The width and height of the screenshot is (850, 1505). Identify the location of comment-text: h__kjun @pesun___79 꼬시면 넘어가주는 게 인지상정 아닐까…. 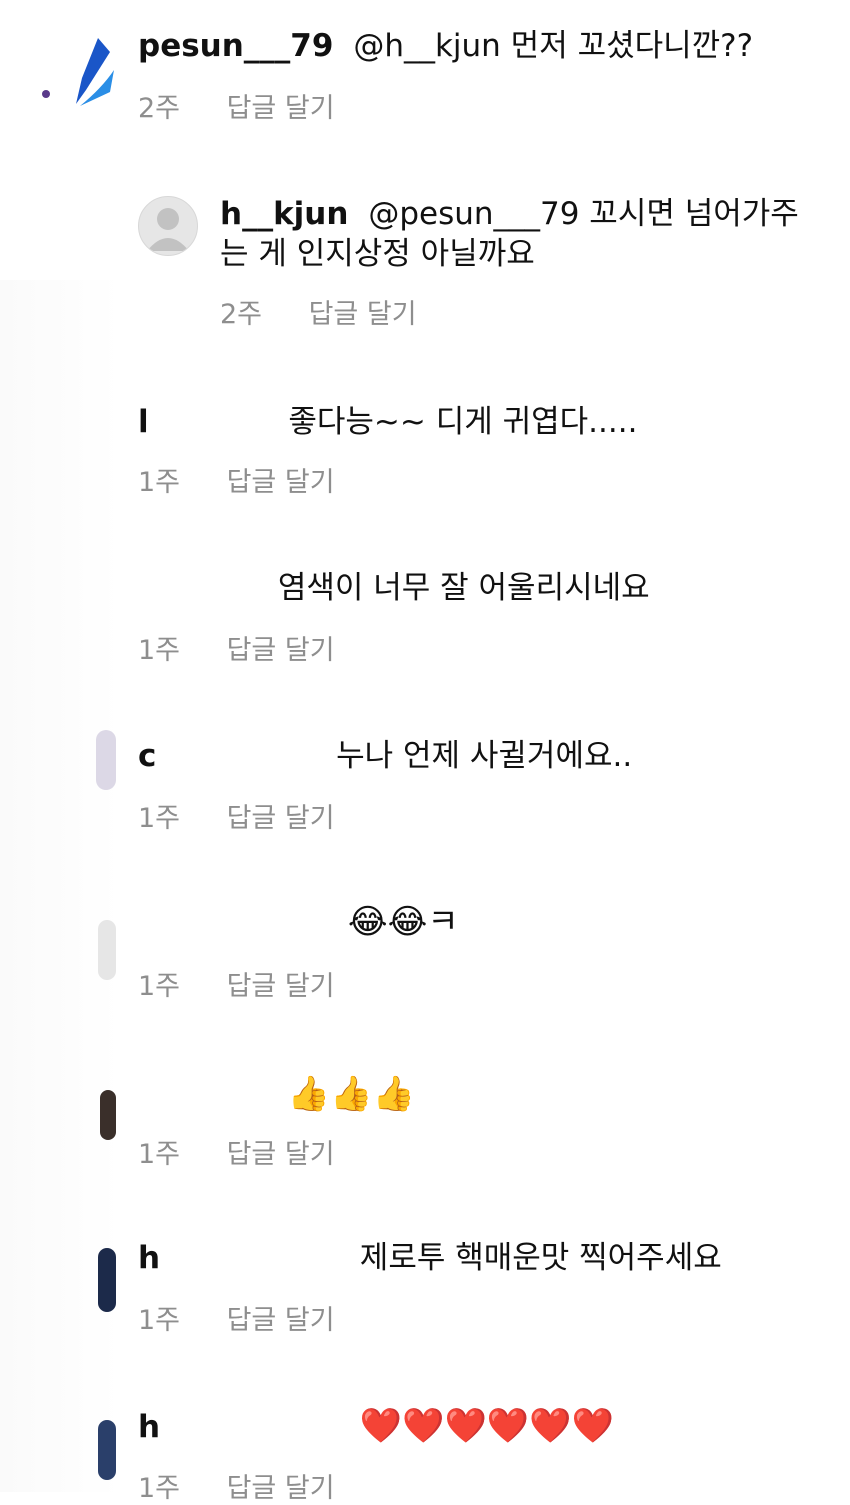
(520, 234).